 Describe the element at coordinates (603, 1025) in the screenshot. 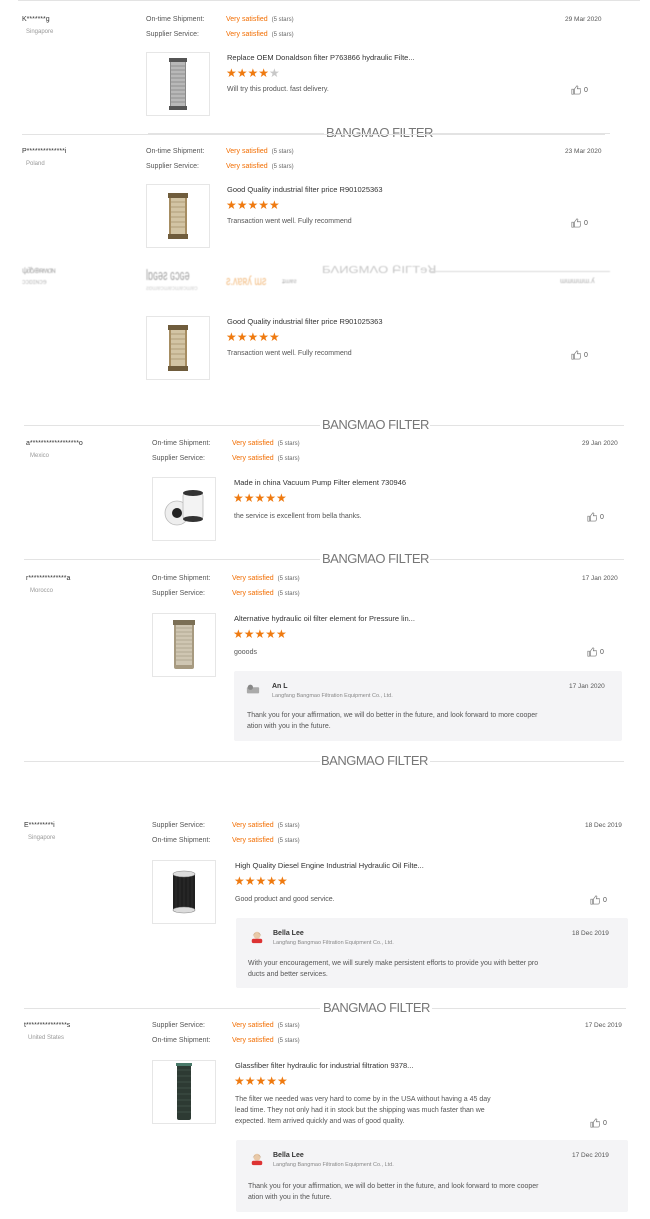

I see `review-date: 17 Dec 2019` at that location.